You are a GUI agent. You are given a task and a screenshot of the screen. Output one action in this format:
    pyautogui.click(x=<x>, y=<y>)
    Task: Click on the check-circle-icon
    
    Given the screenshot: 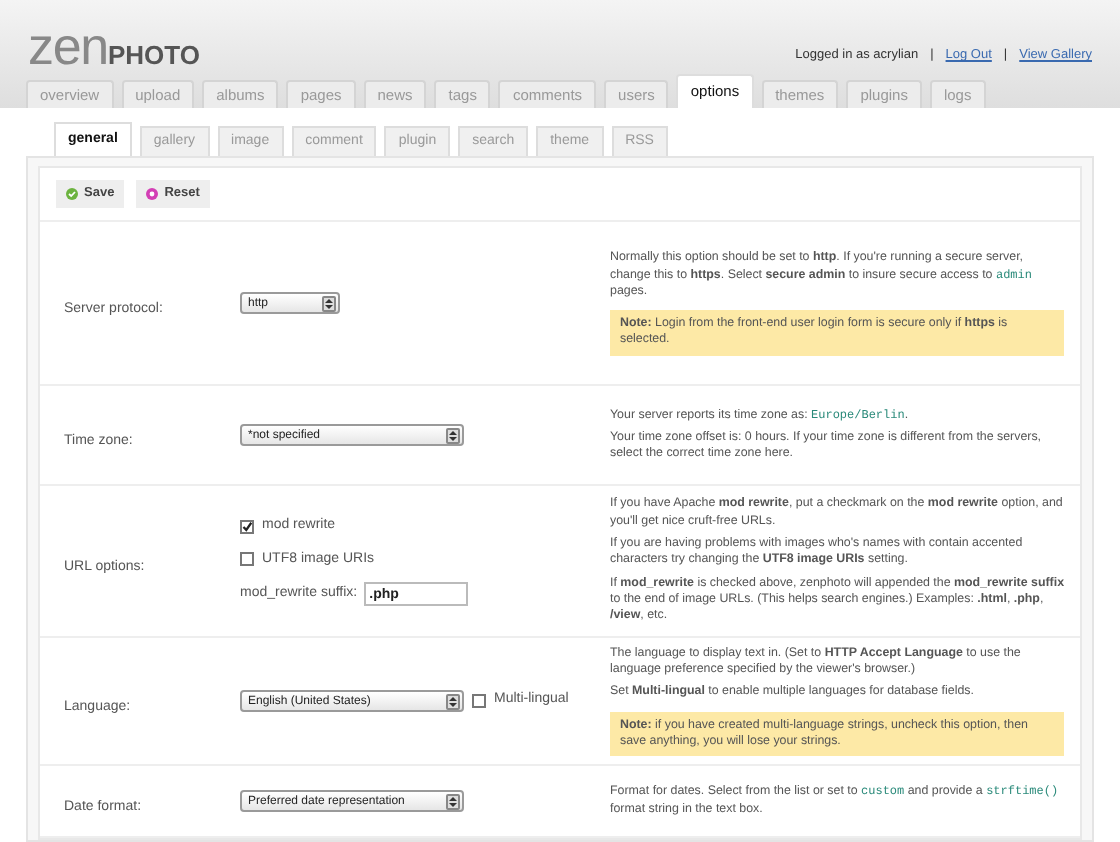 What is the action you would take?
    pyautogui.click(x=72, y=194)
    